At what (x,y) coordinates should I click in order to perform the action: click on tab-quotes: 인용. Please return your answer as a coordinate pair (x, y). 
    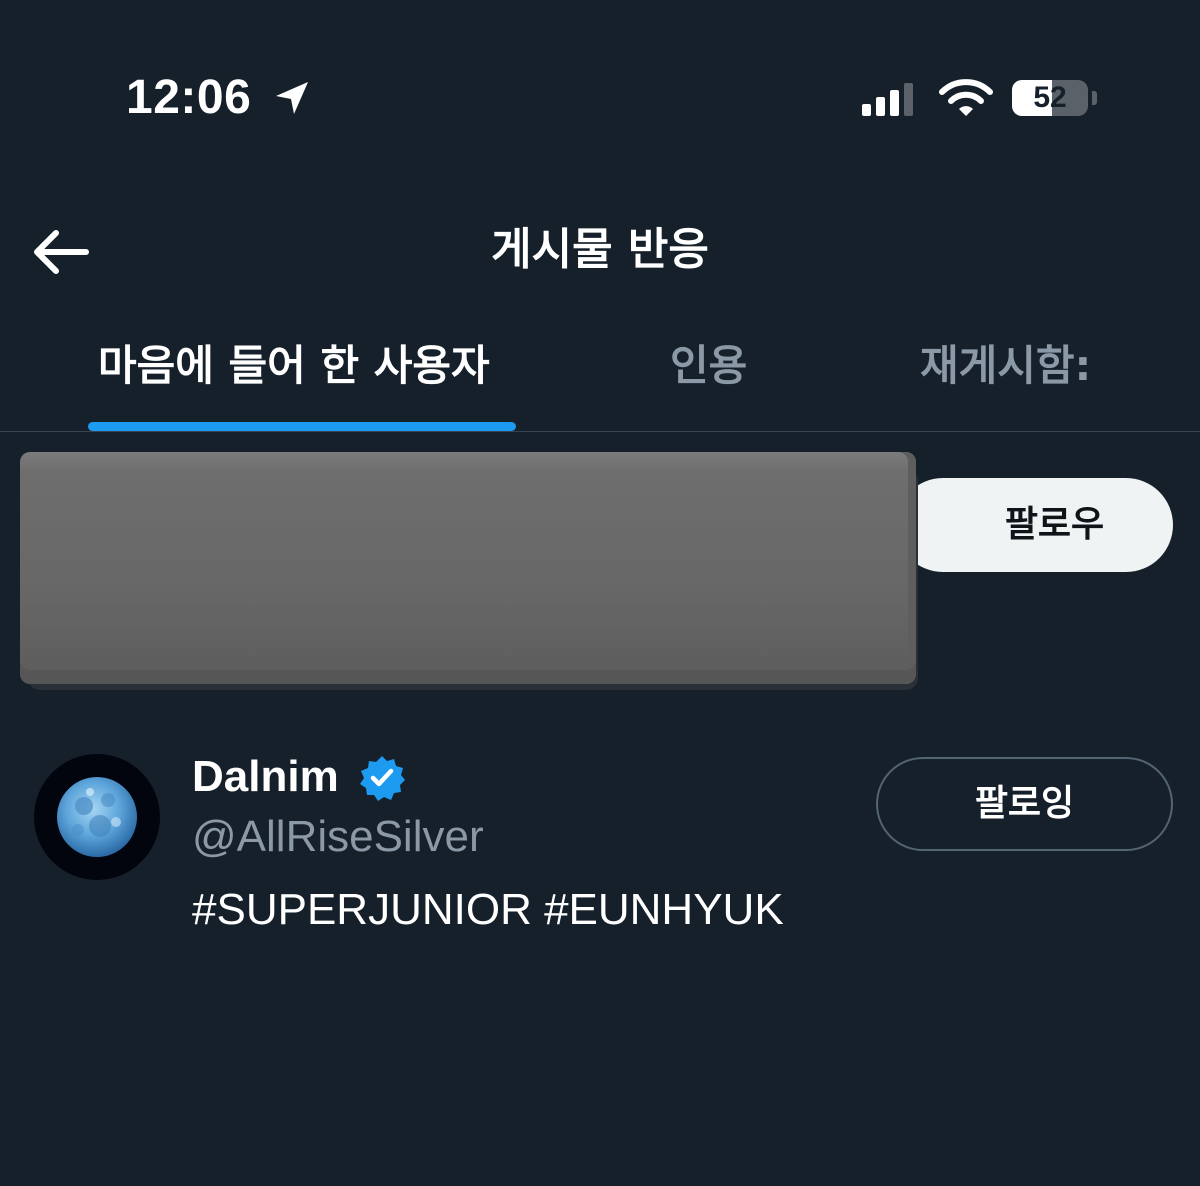
    Looking at the image, I should click on (708, 366).